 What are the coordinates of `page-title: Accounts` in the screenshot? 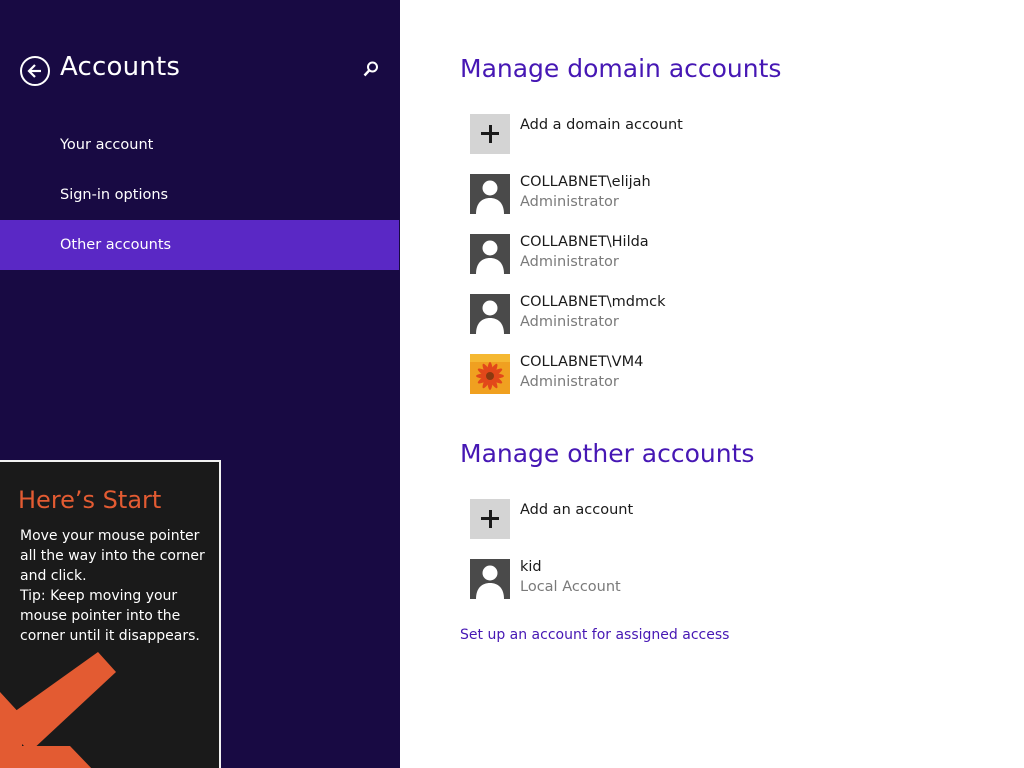 It's located at (120, 67).